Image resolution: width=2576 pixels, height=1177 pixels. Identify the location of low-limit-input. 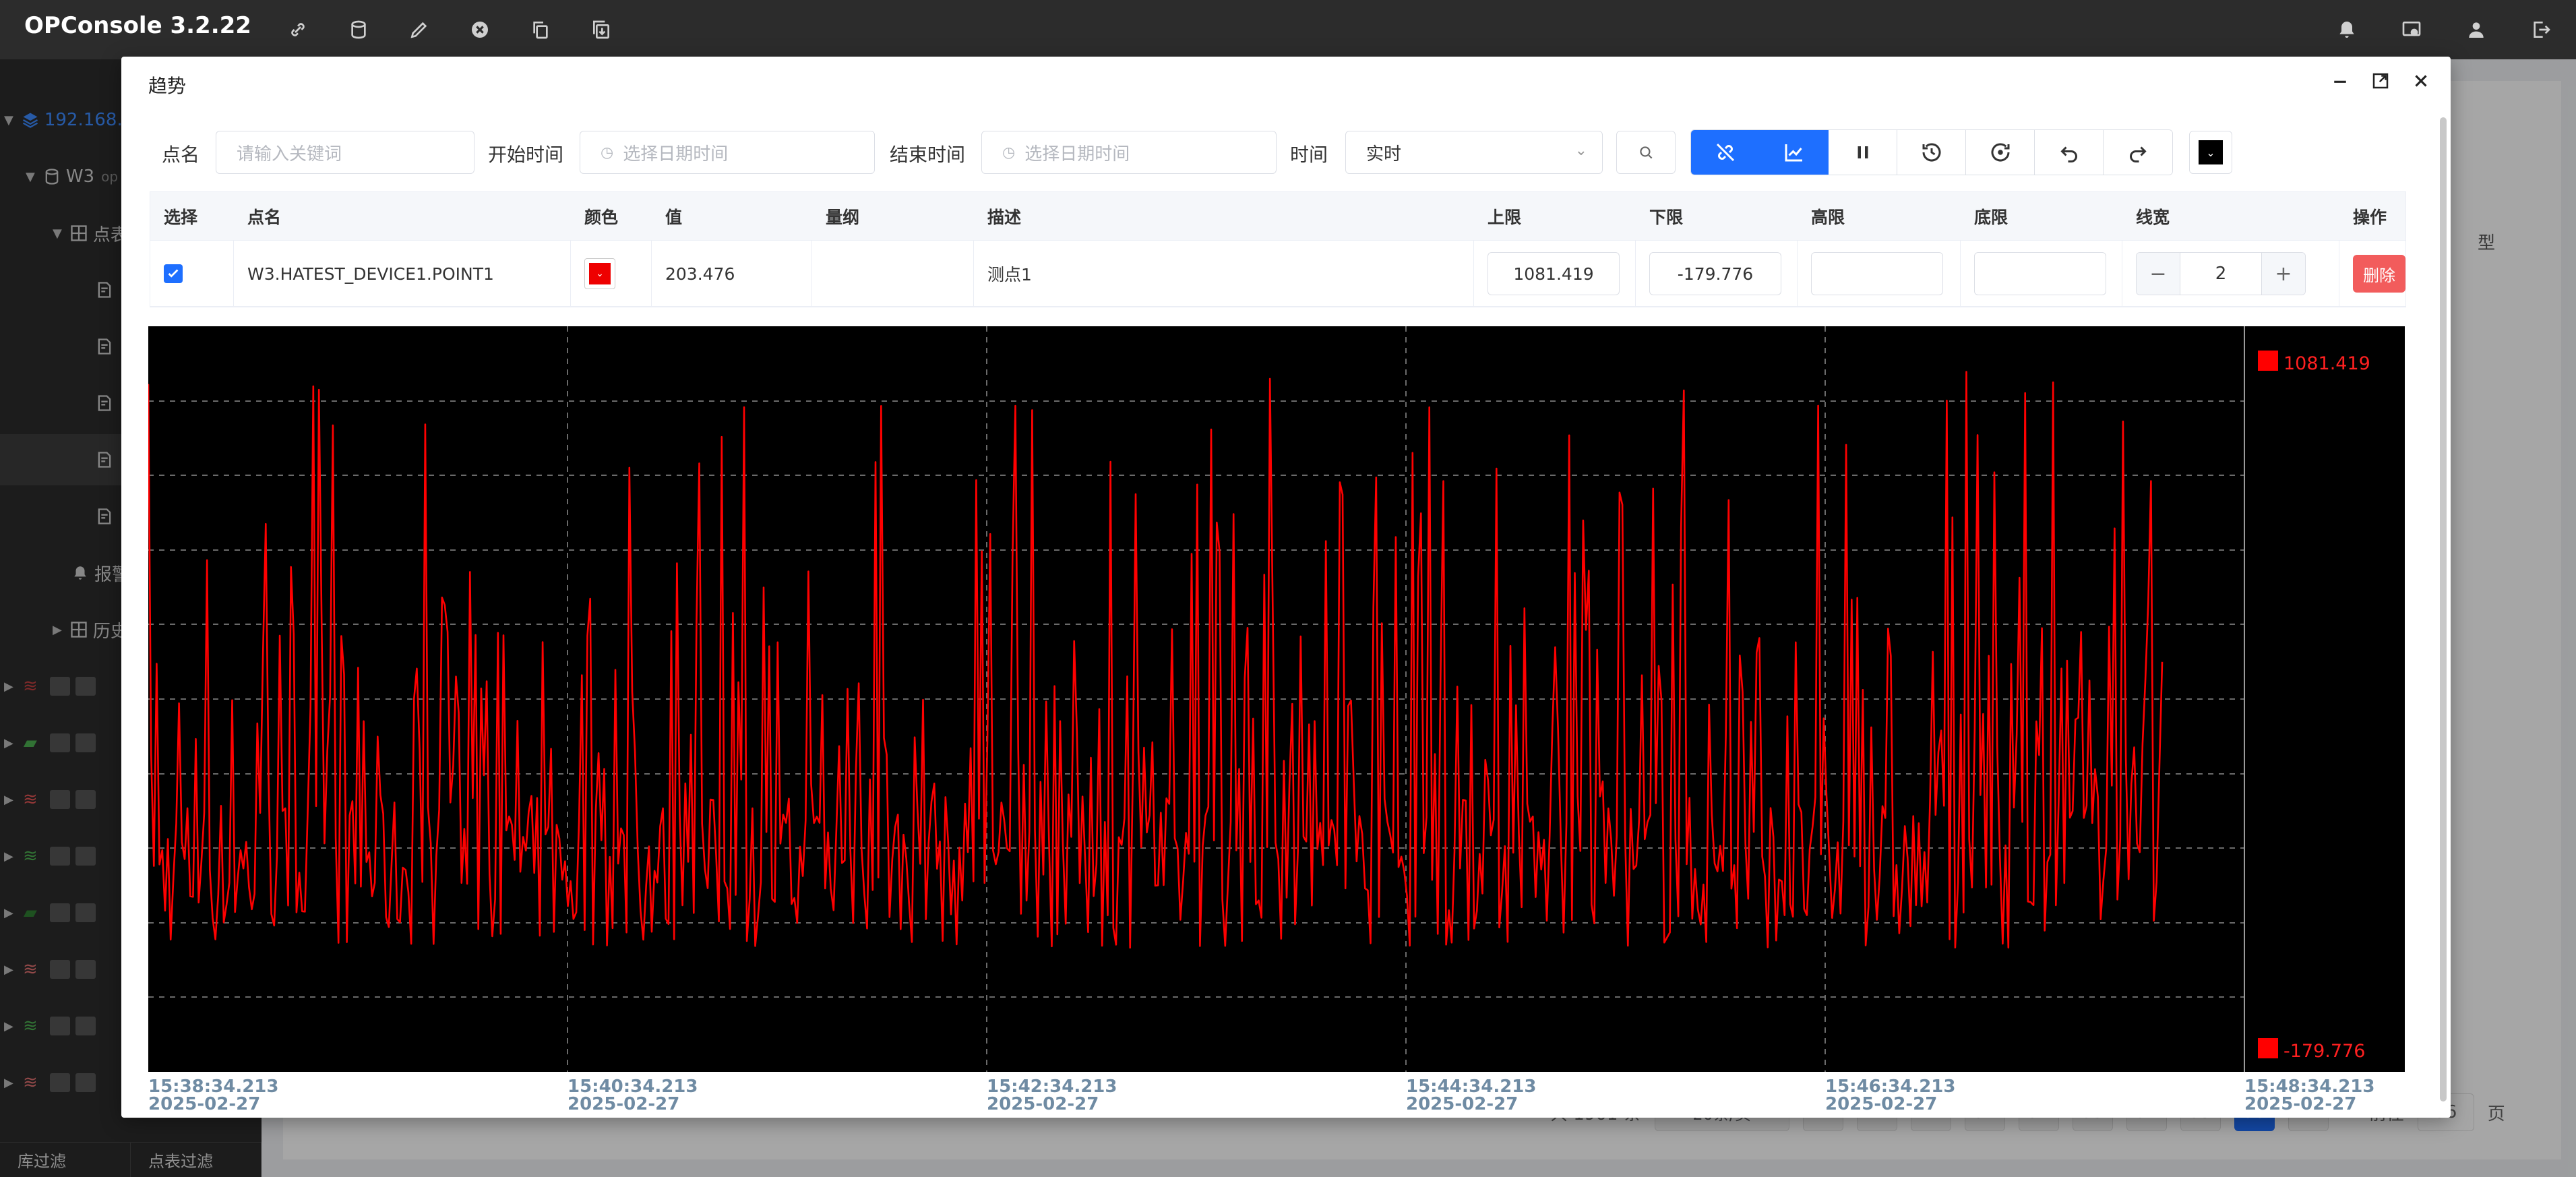
(2040, 273).